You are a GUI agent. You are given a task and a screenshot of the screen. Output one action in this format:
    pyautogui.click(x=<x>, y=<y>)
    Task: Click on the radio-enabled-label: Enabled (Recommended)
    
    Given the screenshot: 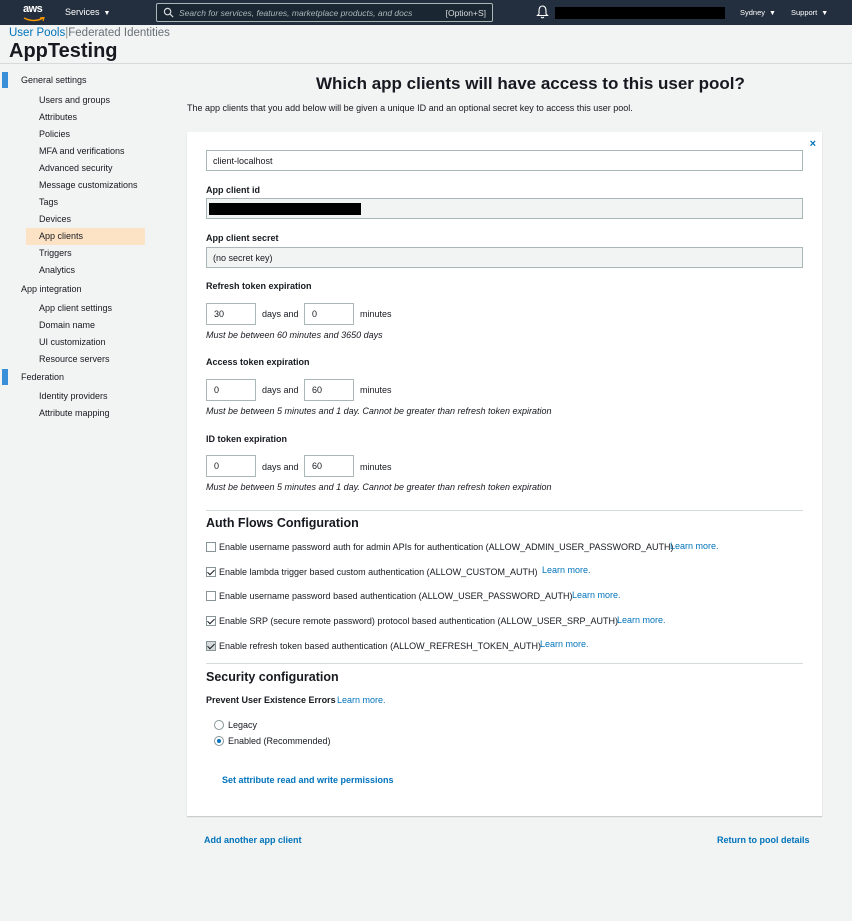 What is the action you would take?
    pyautogui.click(x=279, y=741)
    